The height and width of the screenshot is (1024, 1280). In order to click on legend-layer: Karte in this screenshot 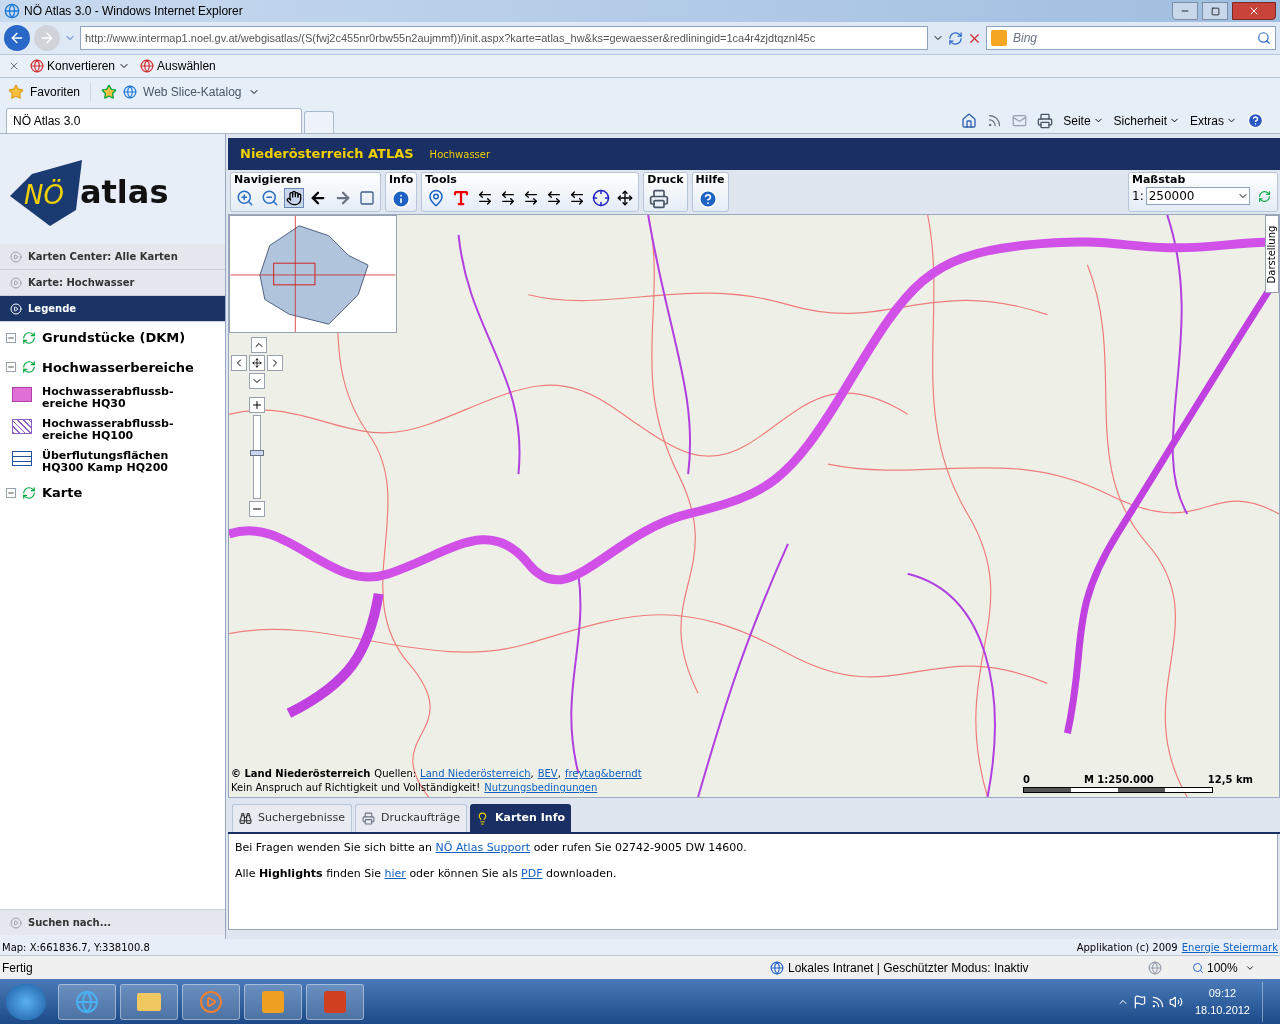, I will do `click(62, 493)`.